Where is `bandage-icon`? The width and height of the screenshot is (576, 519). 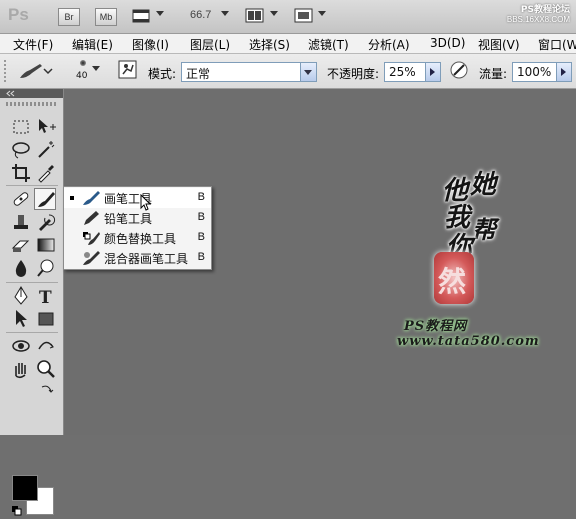 bandage-icon is located at coordinates (21, 199).